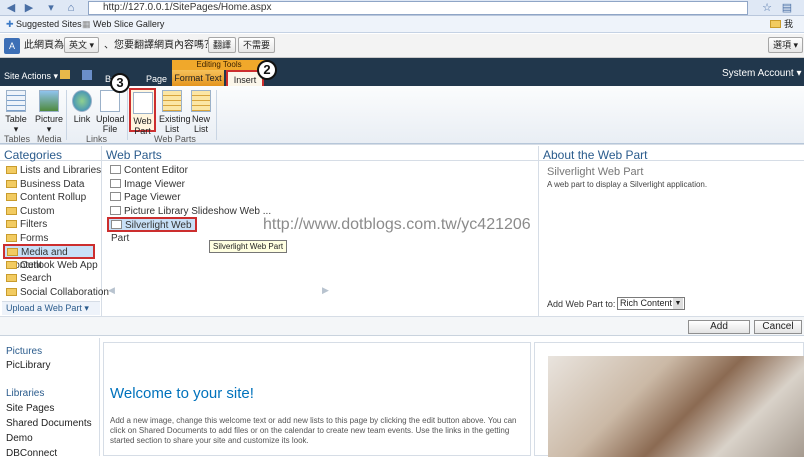 The image size is (804, 459). What do you see at coordinates (651, 303) in the screenshot?
I see `zone-select: Rich Content ▼` at bounding box center [651, 303].